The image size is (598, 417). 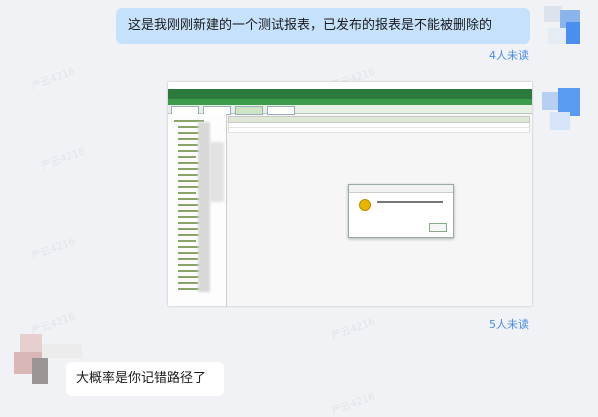 I want to click on app-tabs, so click(x=350, y=110).